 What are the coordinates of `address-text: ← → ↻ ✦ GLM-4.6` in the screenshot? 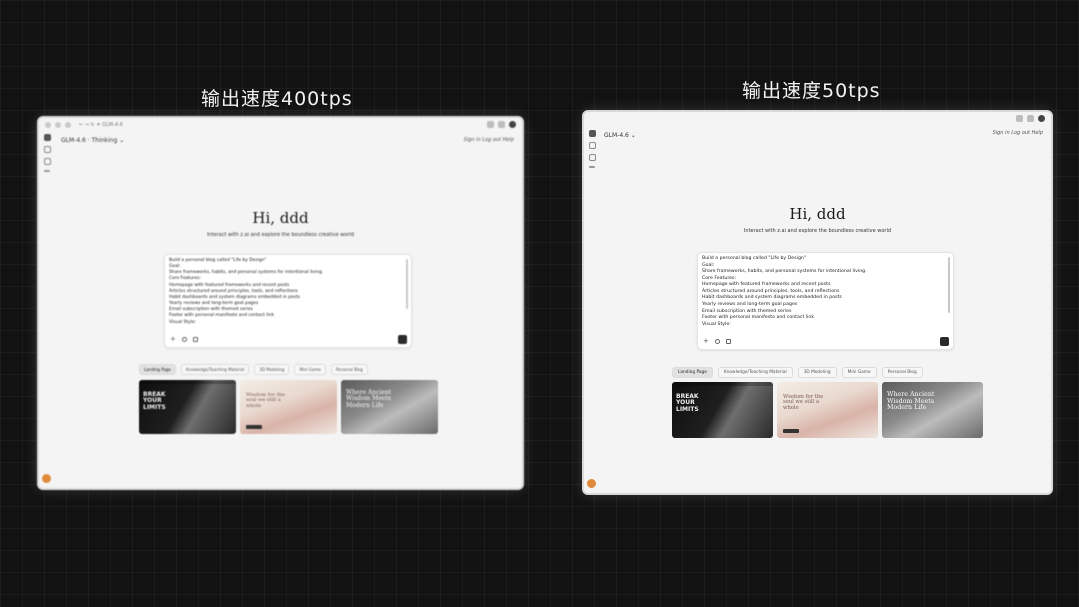 It's located at (101, 125).